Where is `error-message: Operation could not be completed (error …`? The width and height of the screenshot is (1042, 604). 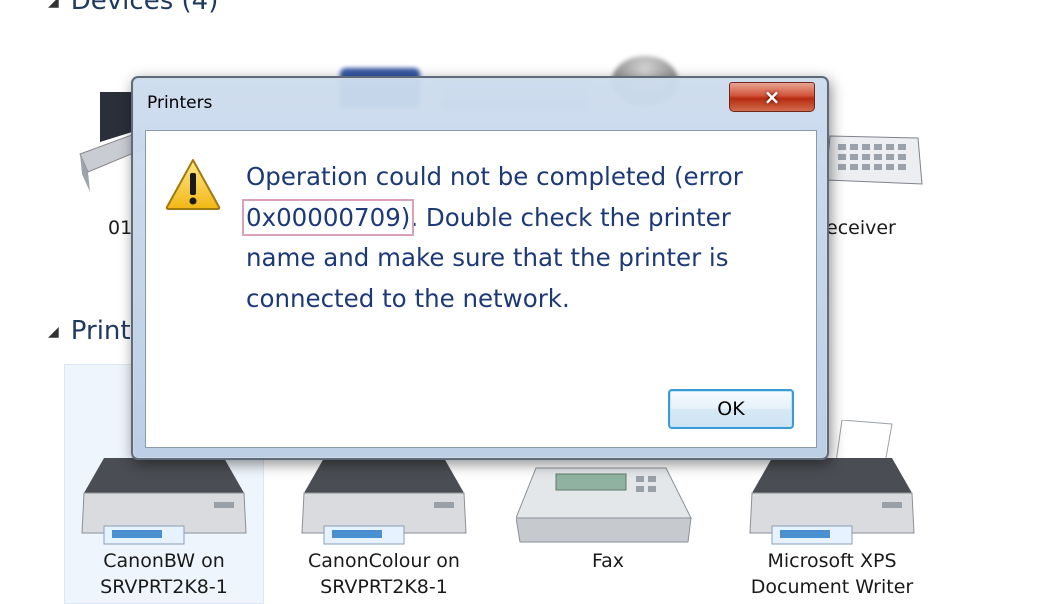 error-message: Operation could not be completed (error … is located at coordinates (523, 238).